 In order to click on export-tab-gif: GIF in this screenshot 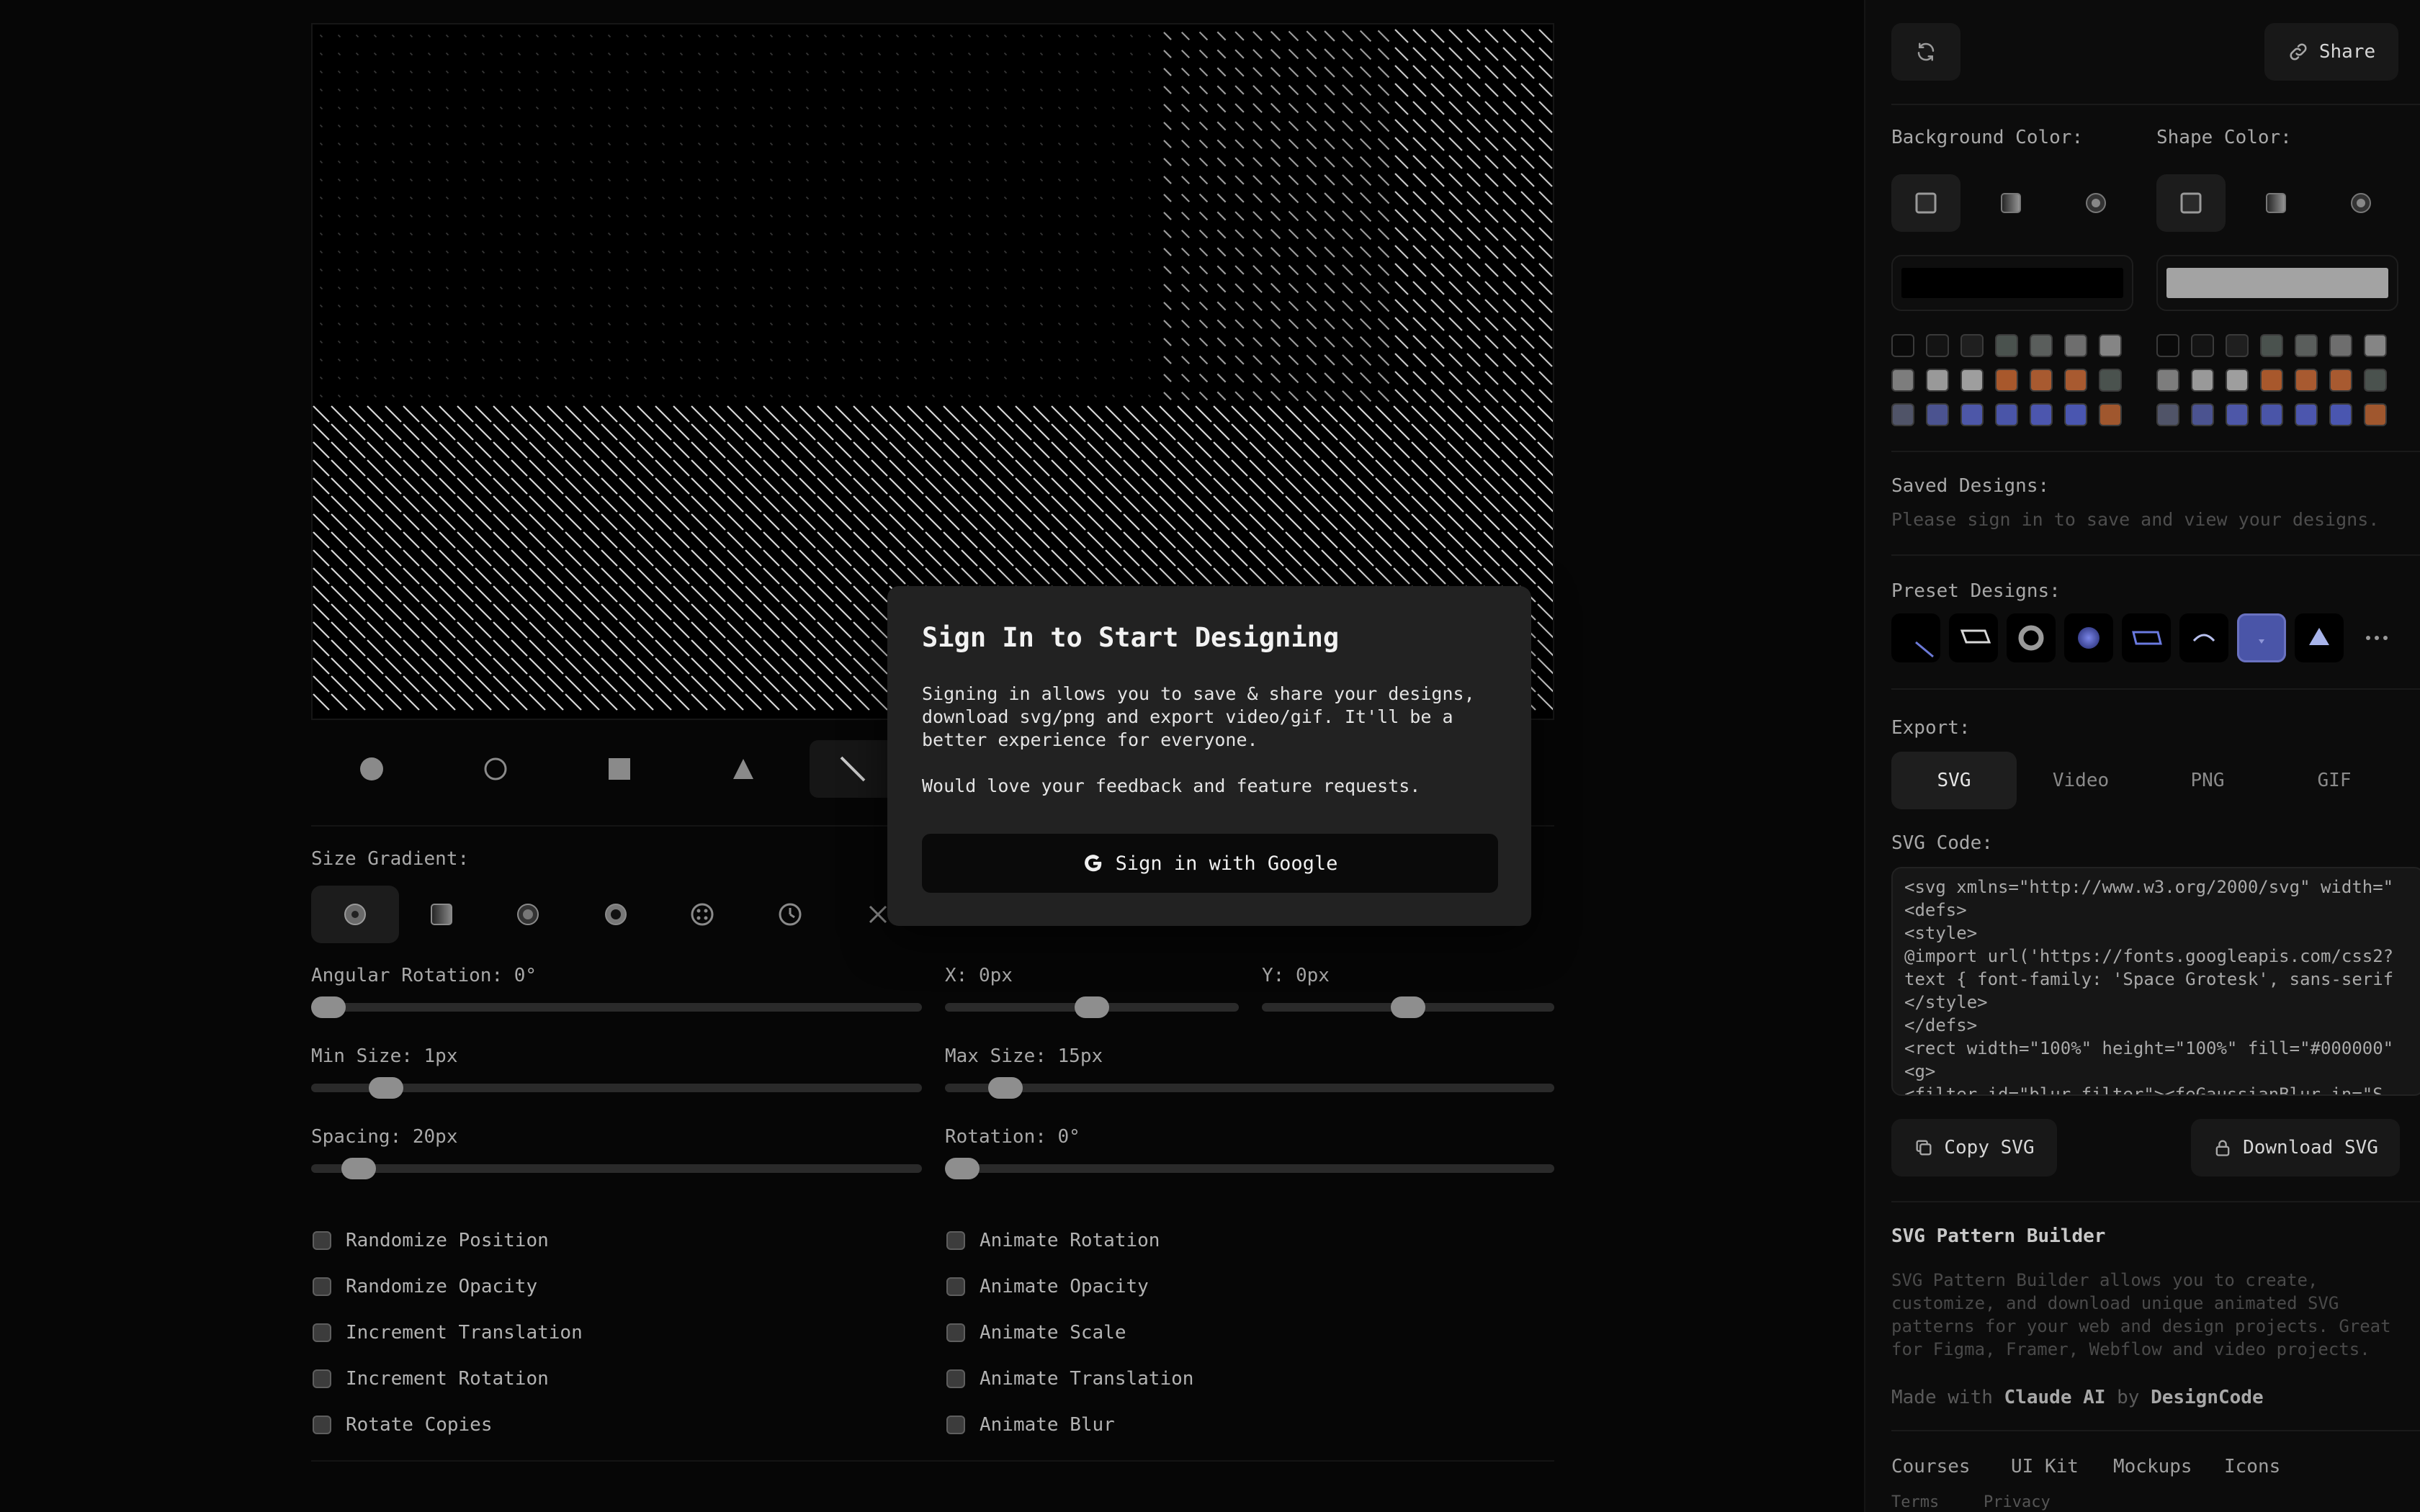, I will do `click(2334, 780)`.